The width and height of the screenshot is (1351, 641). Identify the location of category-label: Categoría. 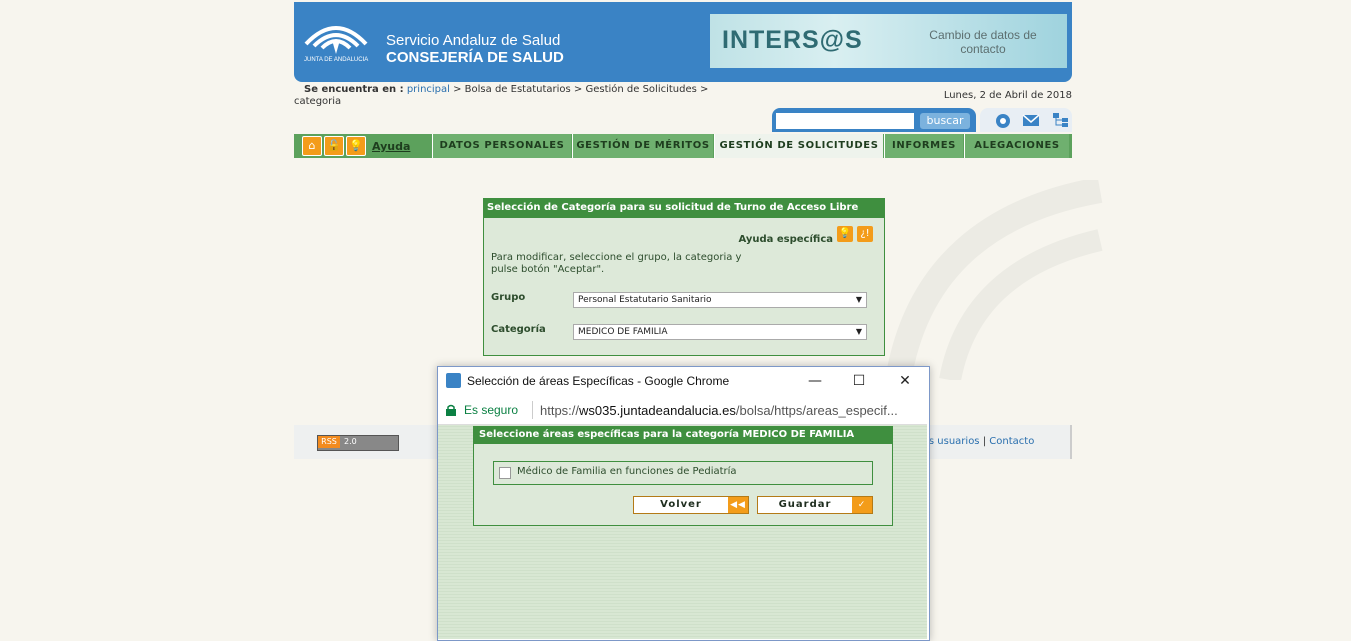
(518, 329).